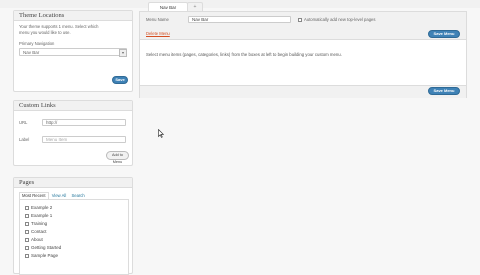 Image resolution: width=480 pixels, height=275 pixels. I want to click on add-to-menu-button: Add to Menu, so click(117, 157).